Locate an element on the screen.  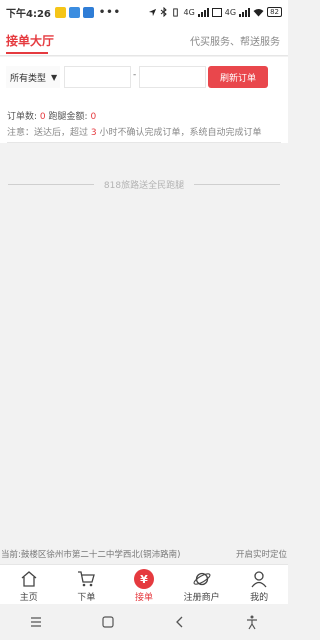
tab-home: 主页 is located at coordinates (29, 584).